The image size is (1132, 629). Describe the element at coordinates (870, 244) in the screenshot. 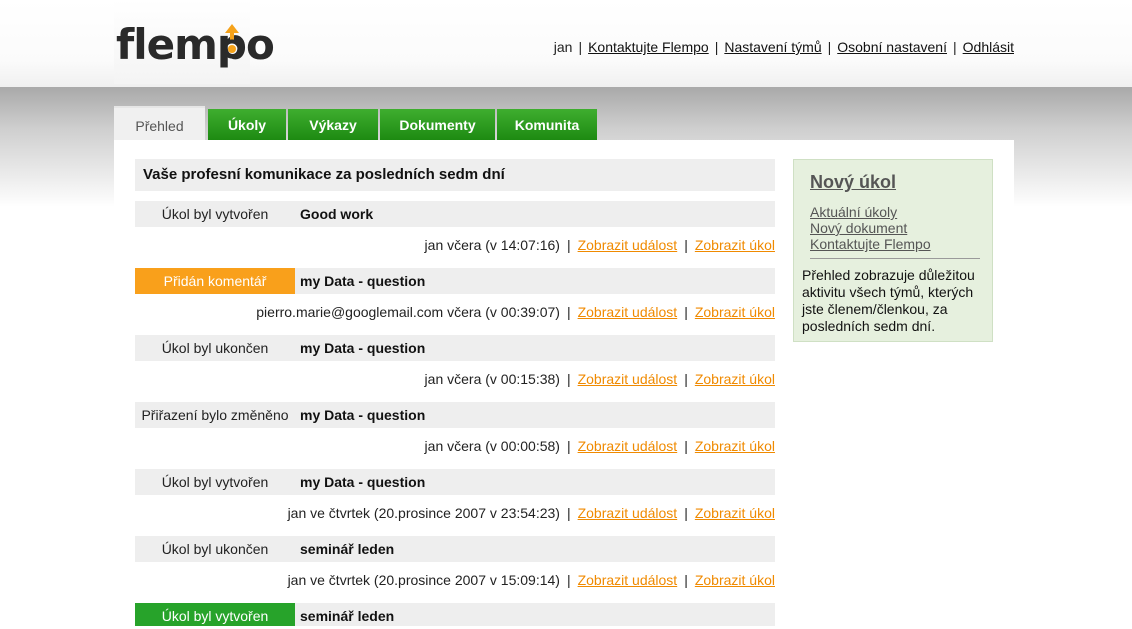

I see `sidebar-contact-link: Kontaktujte Flempo` at that location.